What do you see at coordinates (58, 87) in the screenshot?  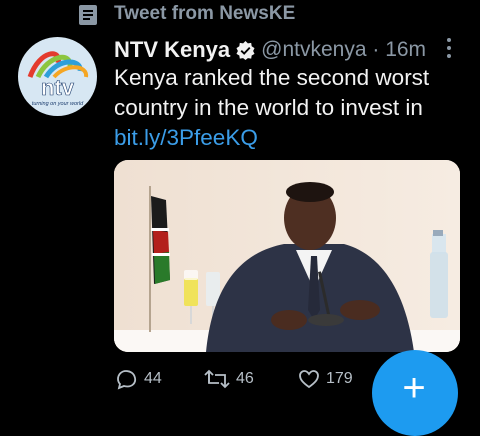 I see `avatar-logo-text: ntv` at bounding box center [58, 87].